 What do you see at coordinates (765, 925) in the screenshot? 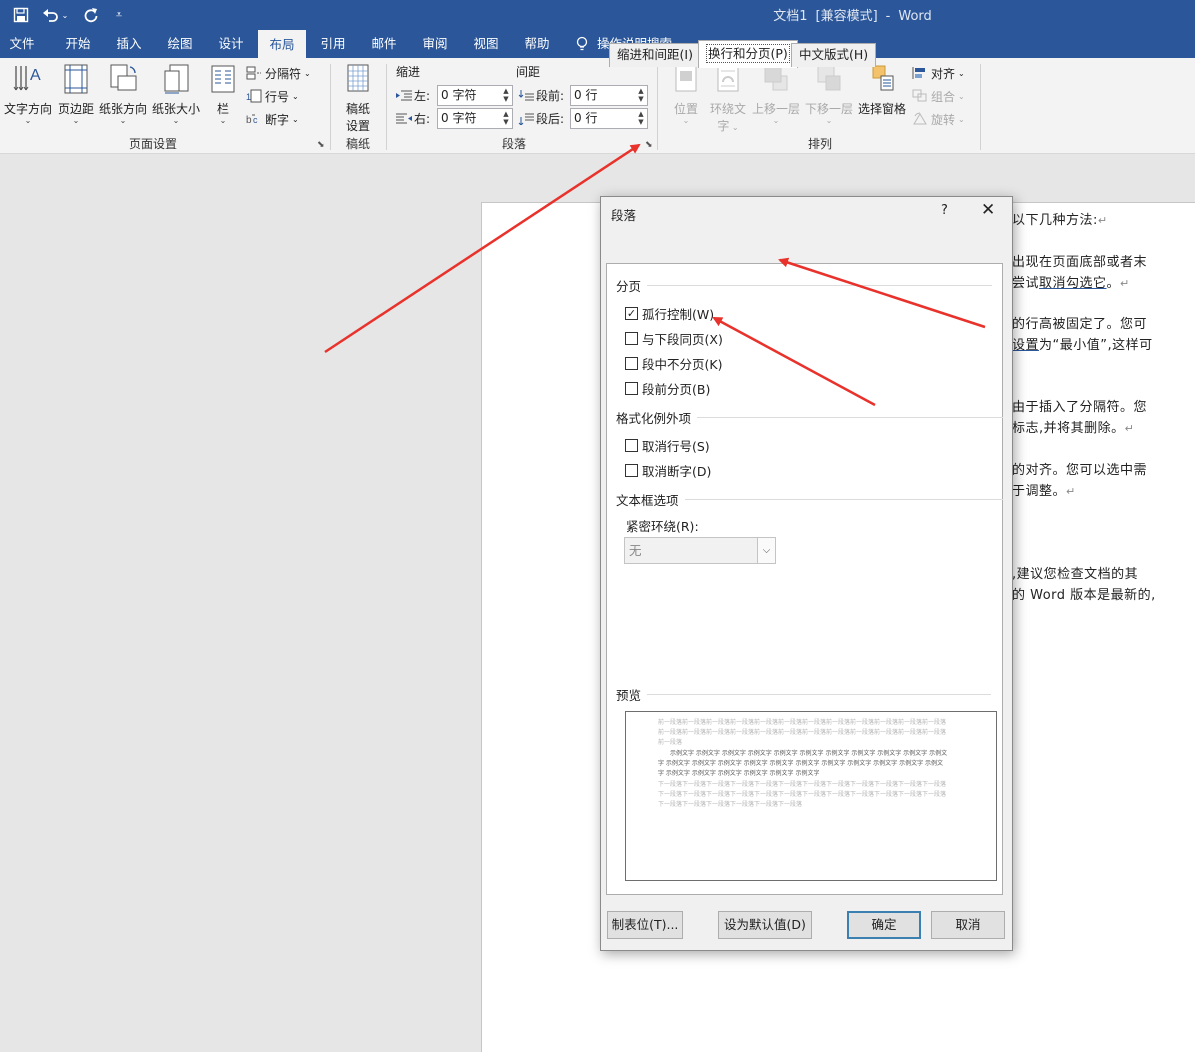
I see `set-default-button: 设为默认值(D)` at bounding box center [765, 925].